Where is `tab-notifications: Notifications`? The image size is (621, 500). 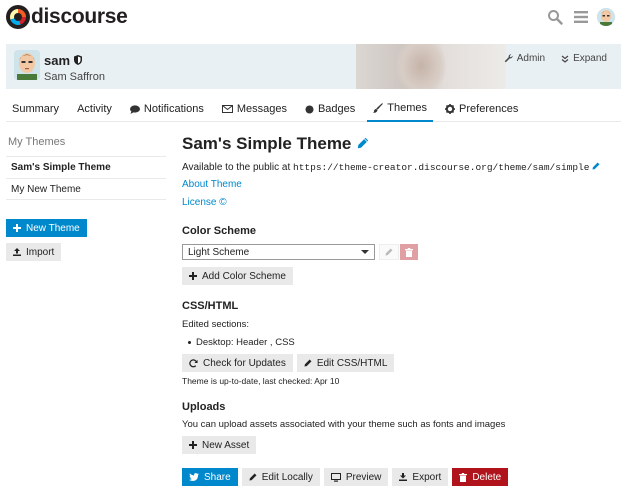 tab-notifications: Notifications is located at coordinates (167, 109).